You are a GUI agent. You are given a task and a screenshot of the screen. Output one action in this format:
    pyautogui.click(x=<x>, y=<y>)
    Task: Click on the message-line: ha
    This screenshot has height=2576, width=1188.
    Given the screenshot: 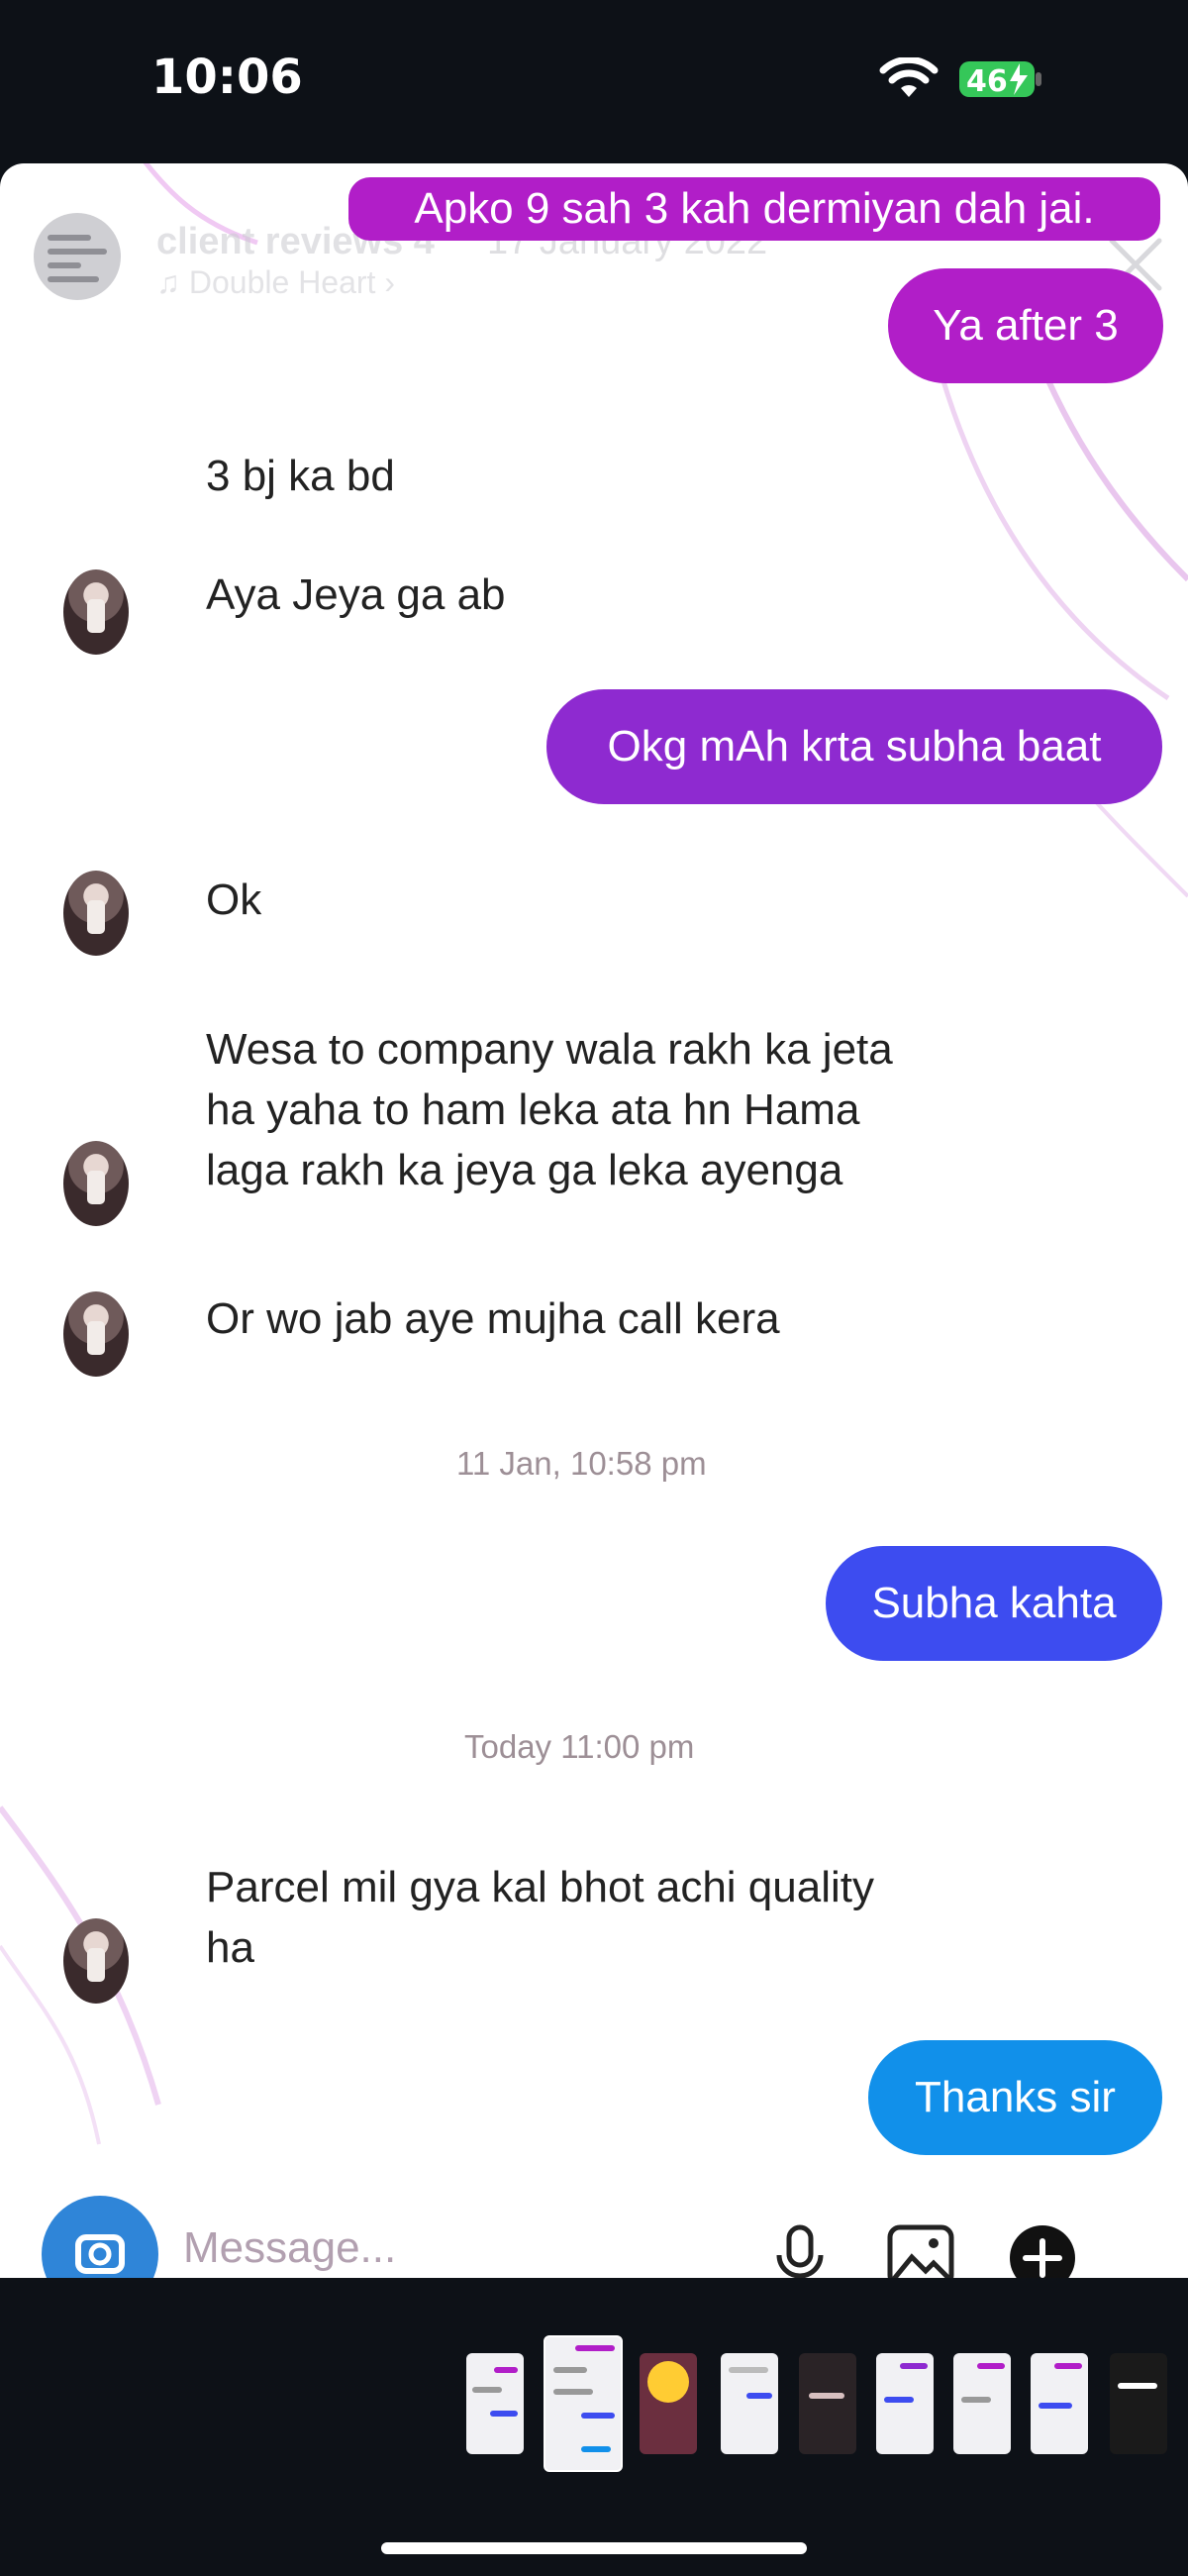 What is the action you would take?
    pyautogui.click(x=230, y=1947)
    